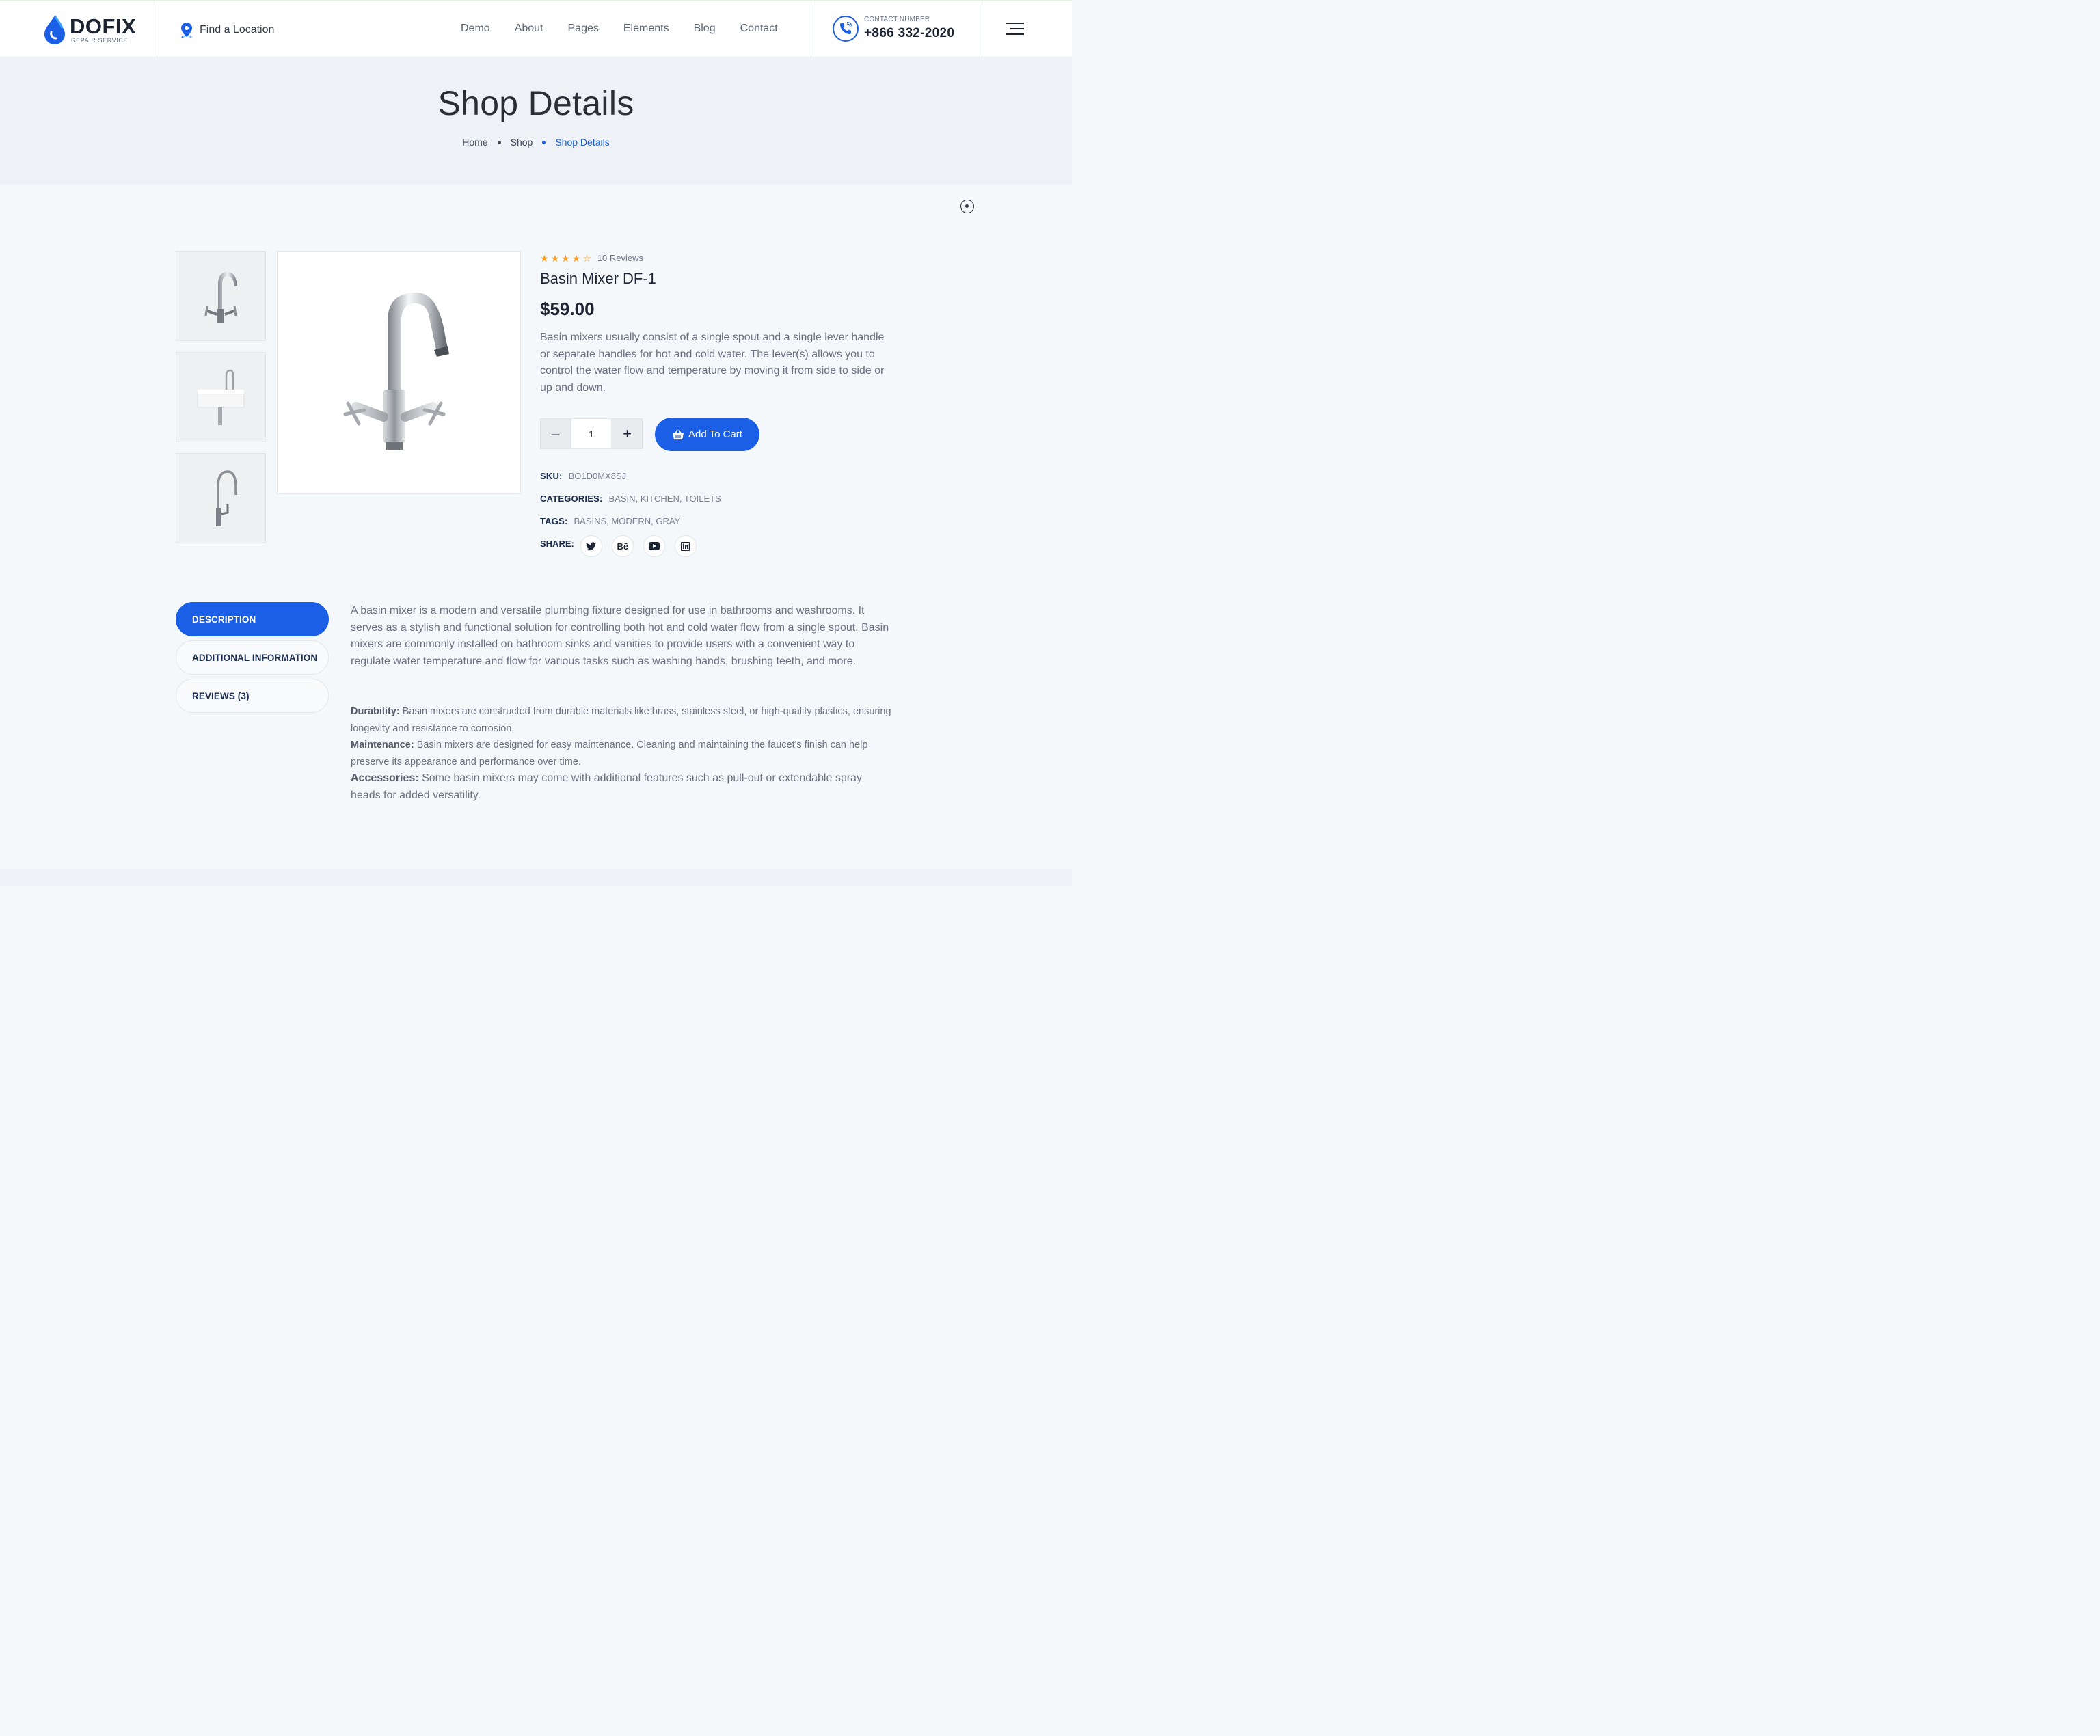 The image size is (2100, 1736). What do you see at coordinates (567, 309) in the screenshot?
I see `product-price: $59.00` at bounding box center [567, 309].